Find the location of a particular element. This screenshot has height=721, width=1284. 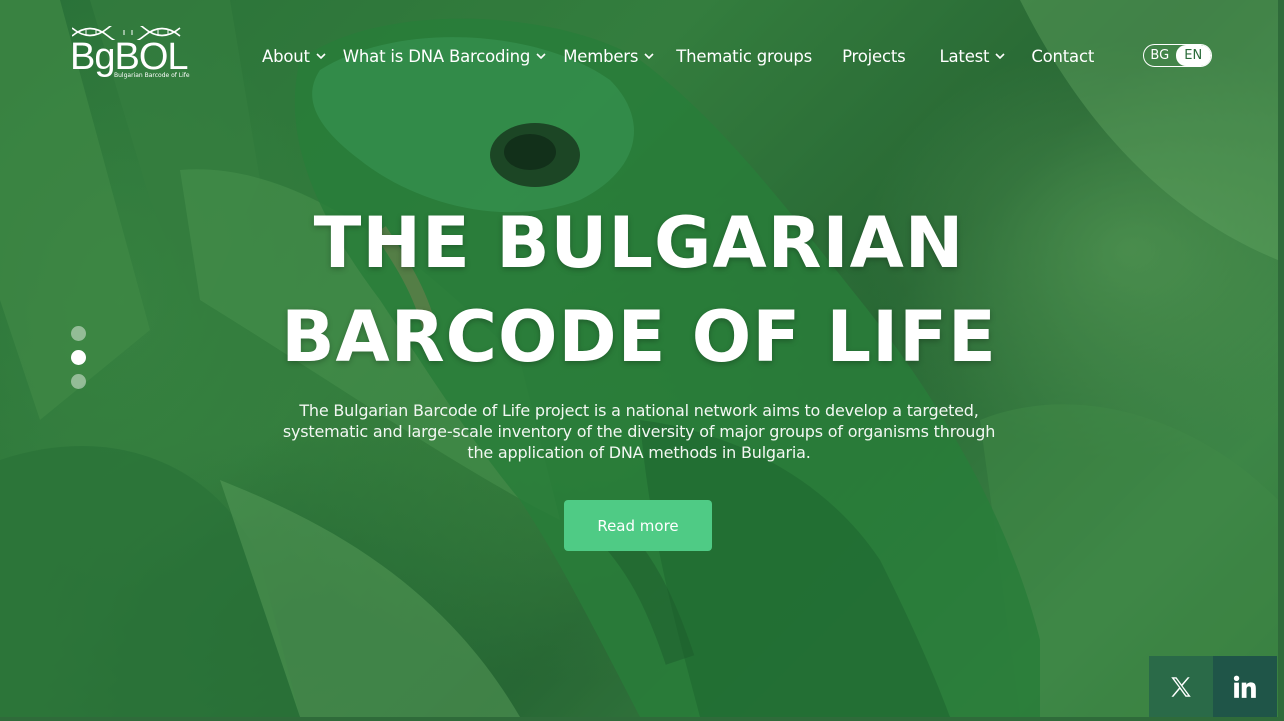

nav-item-label: Projects is located at coordinates (874, 56).